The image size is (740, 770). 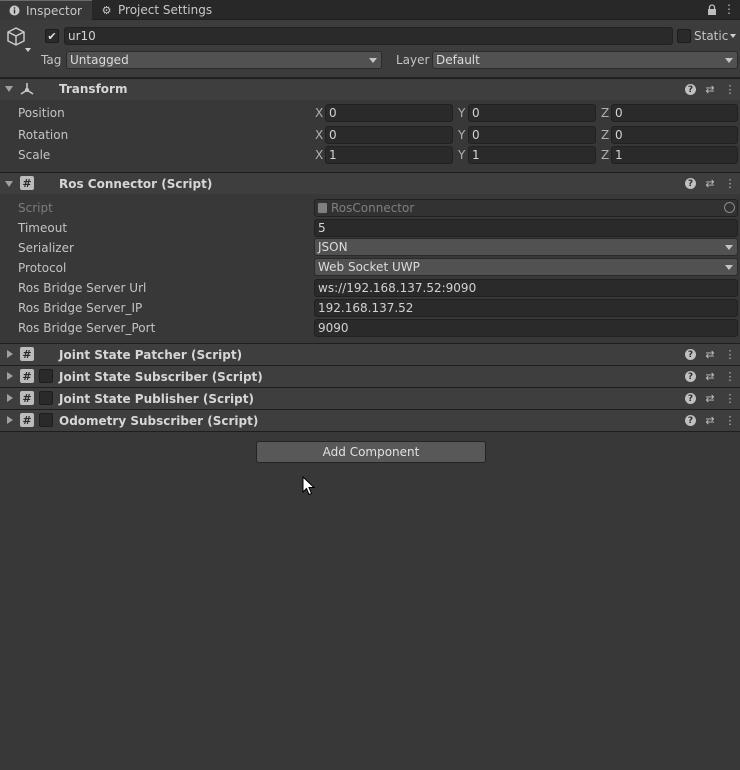 I want to click on timeout-input: 5, so click(x=526, y=228).